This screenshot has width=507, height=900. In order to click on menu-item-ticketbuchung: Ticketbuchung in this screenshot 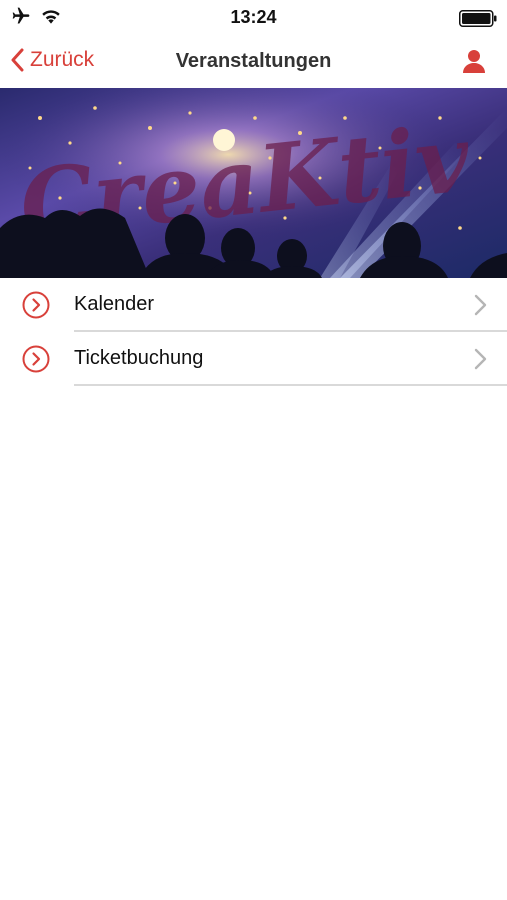, I will do `click(253, 359)`.